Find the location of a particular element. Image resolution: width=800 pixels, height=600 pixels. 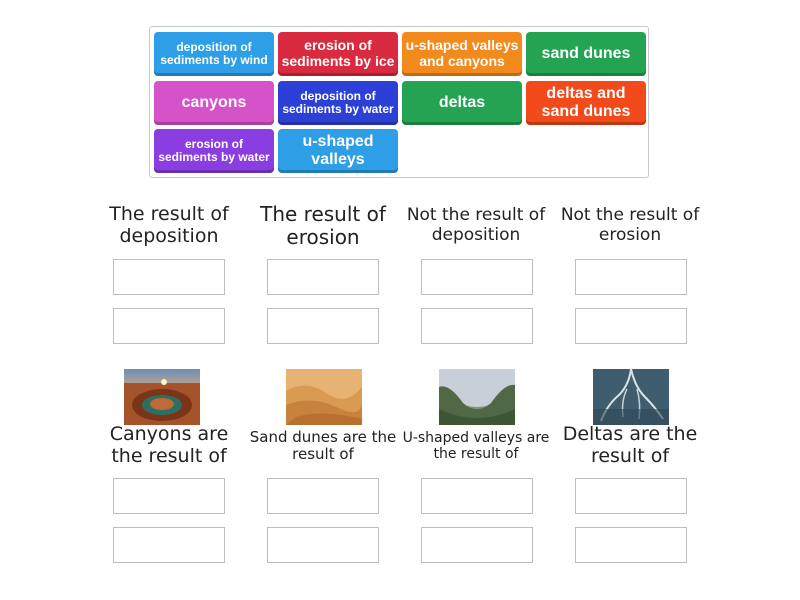

caption-deltas: Deltas are the result of is located at coordinates (630, 445).